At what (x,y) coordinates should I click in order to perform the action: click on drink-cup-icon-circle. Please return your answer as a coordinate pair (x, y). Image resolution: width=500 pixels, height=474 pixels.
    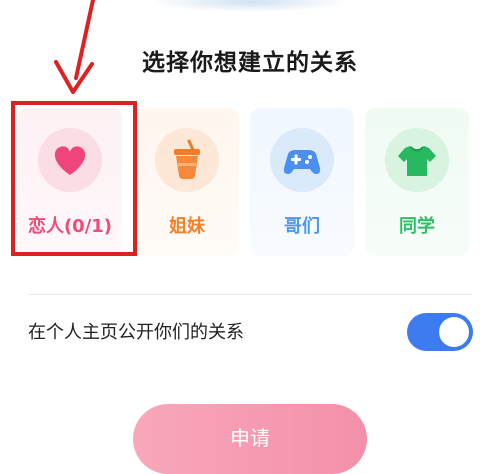
    Looking at the image, I should click on (187, 160).